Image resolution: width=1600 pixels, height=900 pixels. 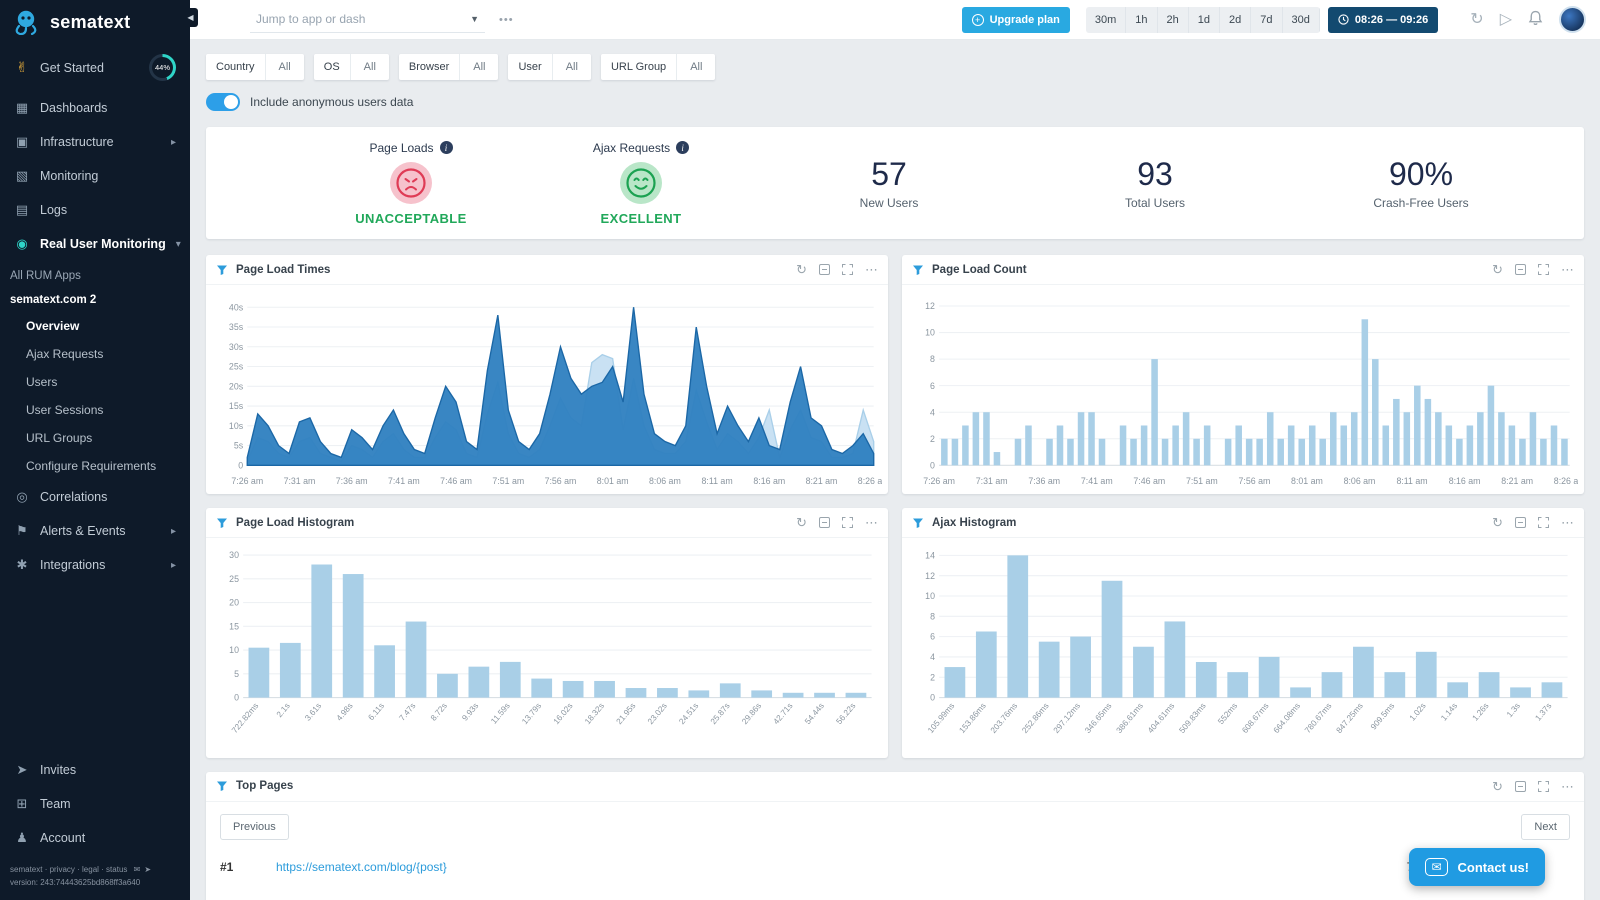 I want to click on play-icon: ▷, so click(x=1506, y=19).